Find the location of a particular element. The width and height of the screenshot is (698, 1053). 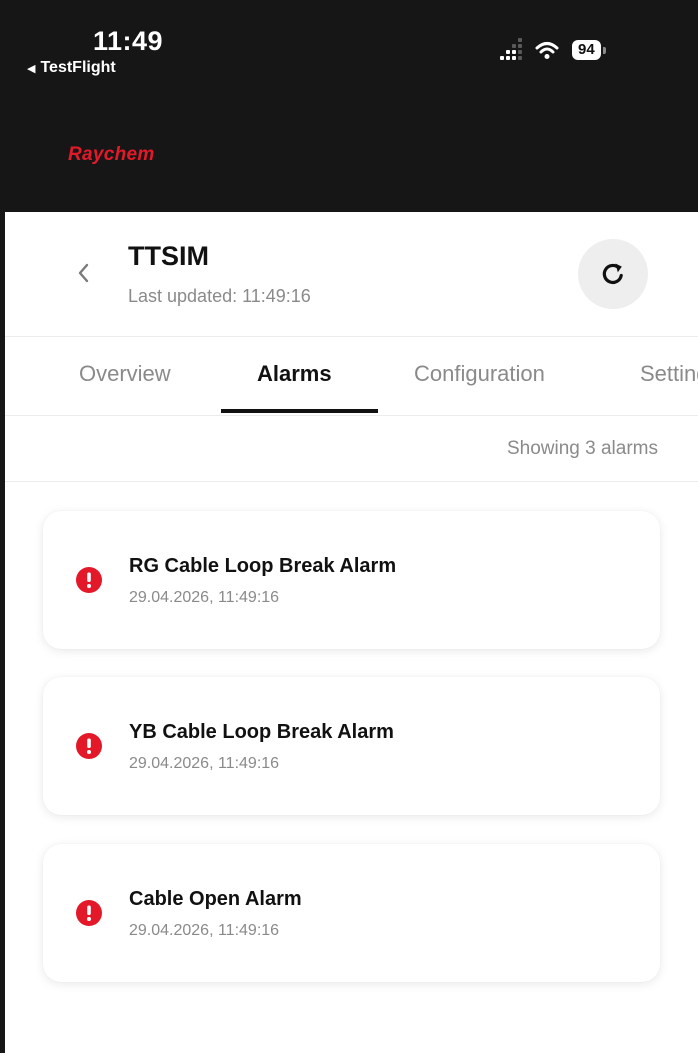

status-back-label: TestFlight is located at coordinates (78, 67).